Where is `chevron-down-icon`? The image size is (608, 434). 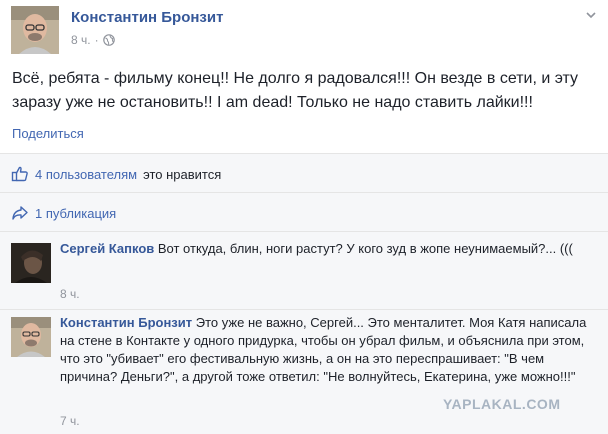 chevron-down-icon is located at coordinates (591, 15).